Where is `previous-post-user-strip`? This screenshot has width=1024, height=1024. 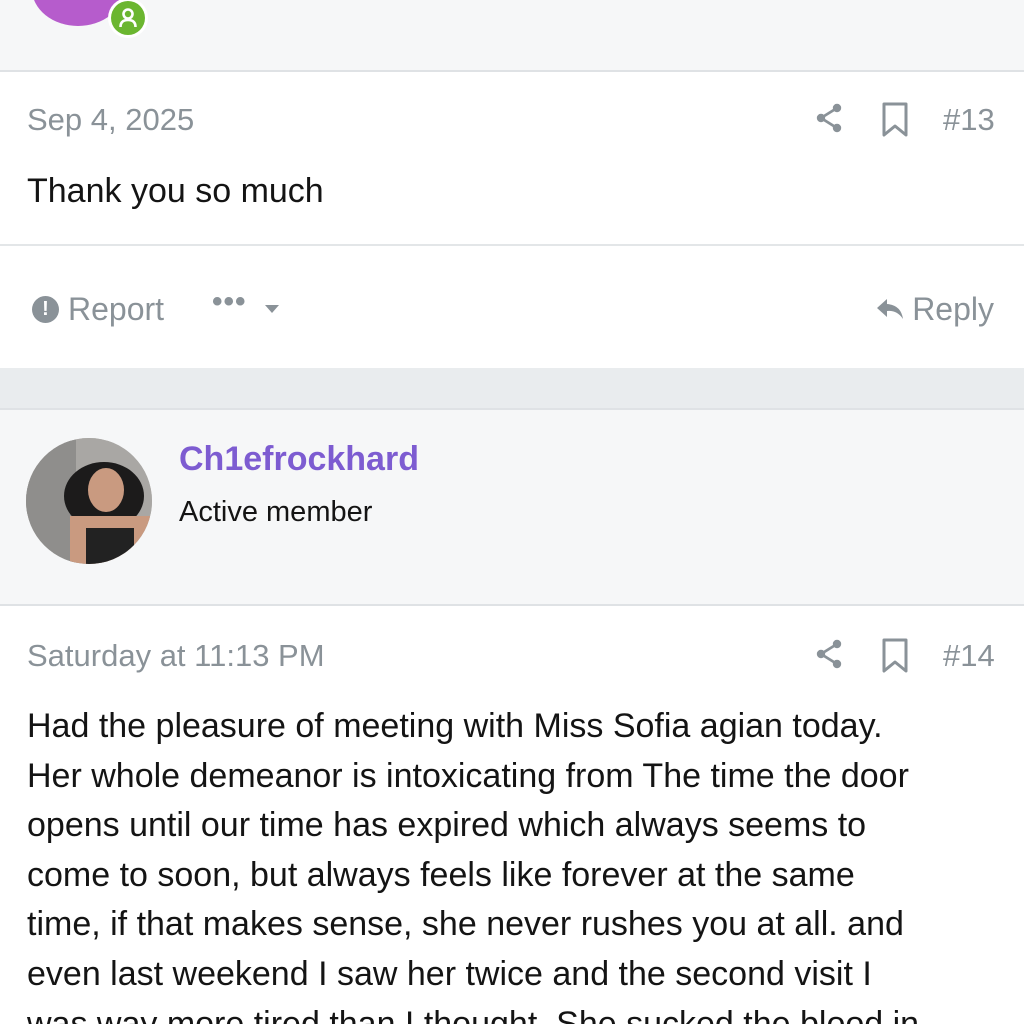
previous-post-user-strip is located at coordinates (512, 36).